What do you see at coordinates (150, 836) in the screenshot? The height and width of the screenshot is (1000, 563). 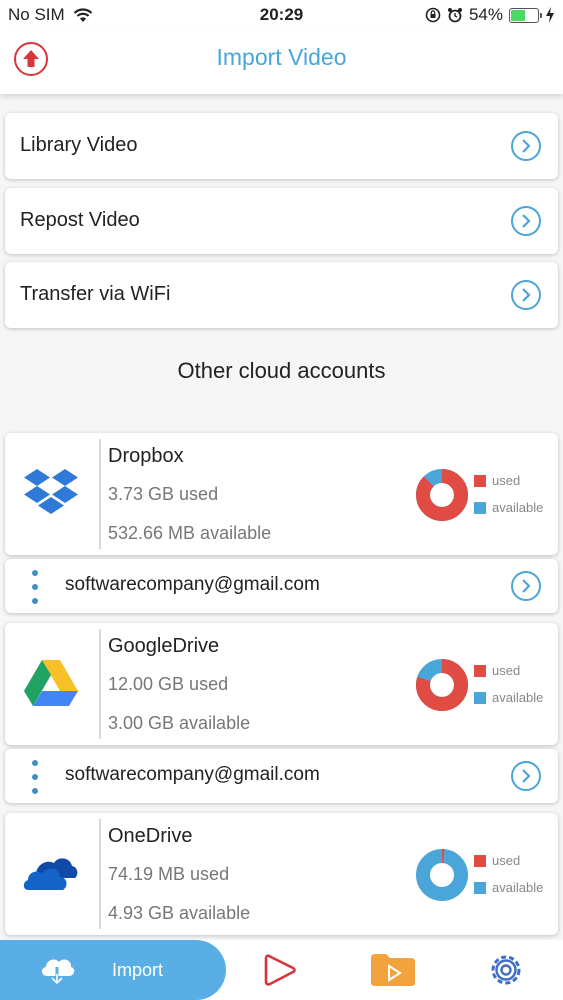 I see `account-name: OneDrive` at bounding box center [150, 836].